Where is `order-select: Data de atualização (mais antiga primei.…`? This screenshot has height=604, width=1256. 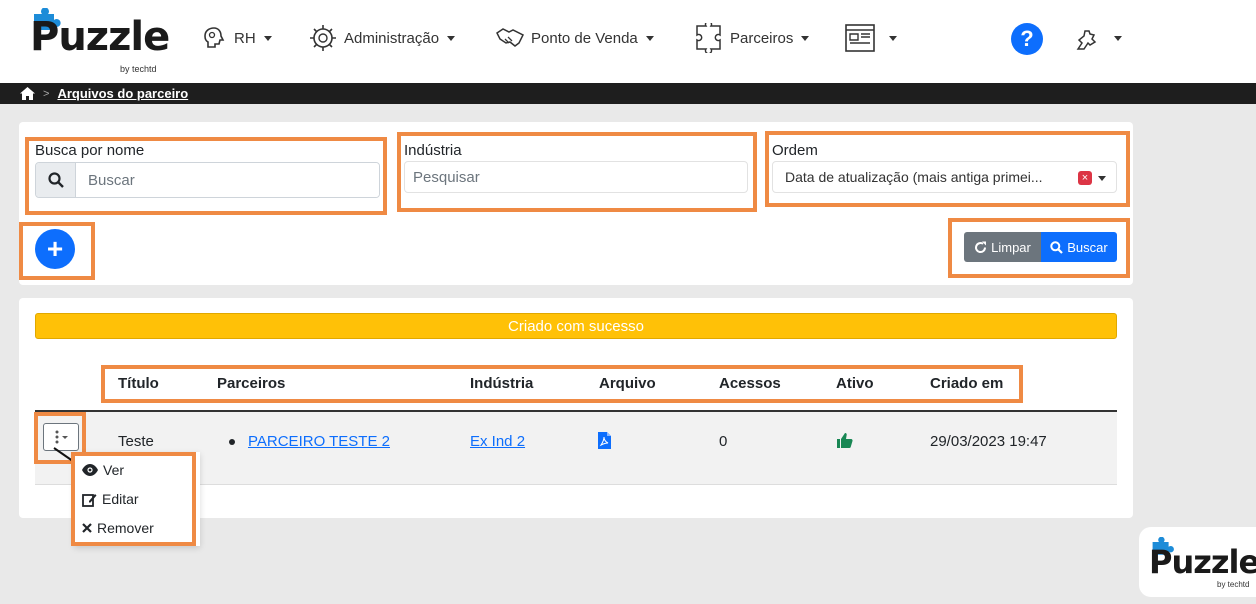
order-select: Data de atualização (mais antiga primei.… is located at coordinates (944, 177).